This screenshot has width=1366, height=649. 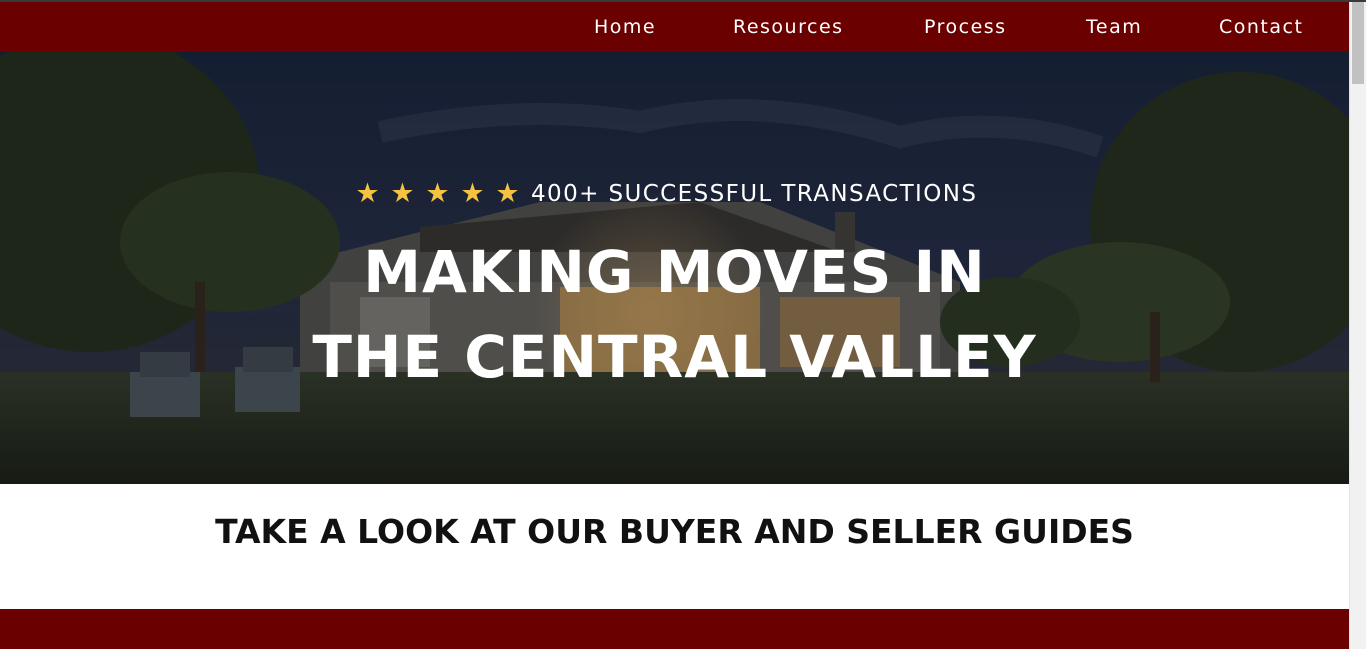 What do you see at coordinates (1358, 43) in the screenshot?
I see `scrollbar-thumb` at bounding box center [1358, 43].